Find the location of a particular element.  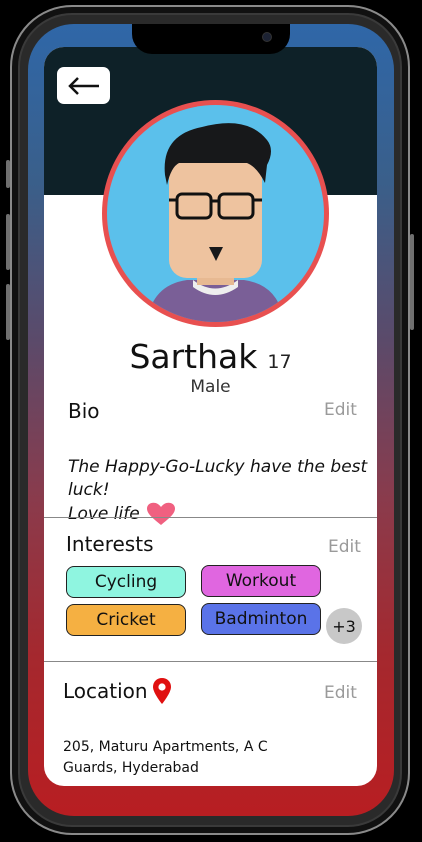

interest-chip-cricket: Cricket is located at coordinates (126, 620).